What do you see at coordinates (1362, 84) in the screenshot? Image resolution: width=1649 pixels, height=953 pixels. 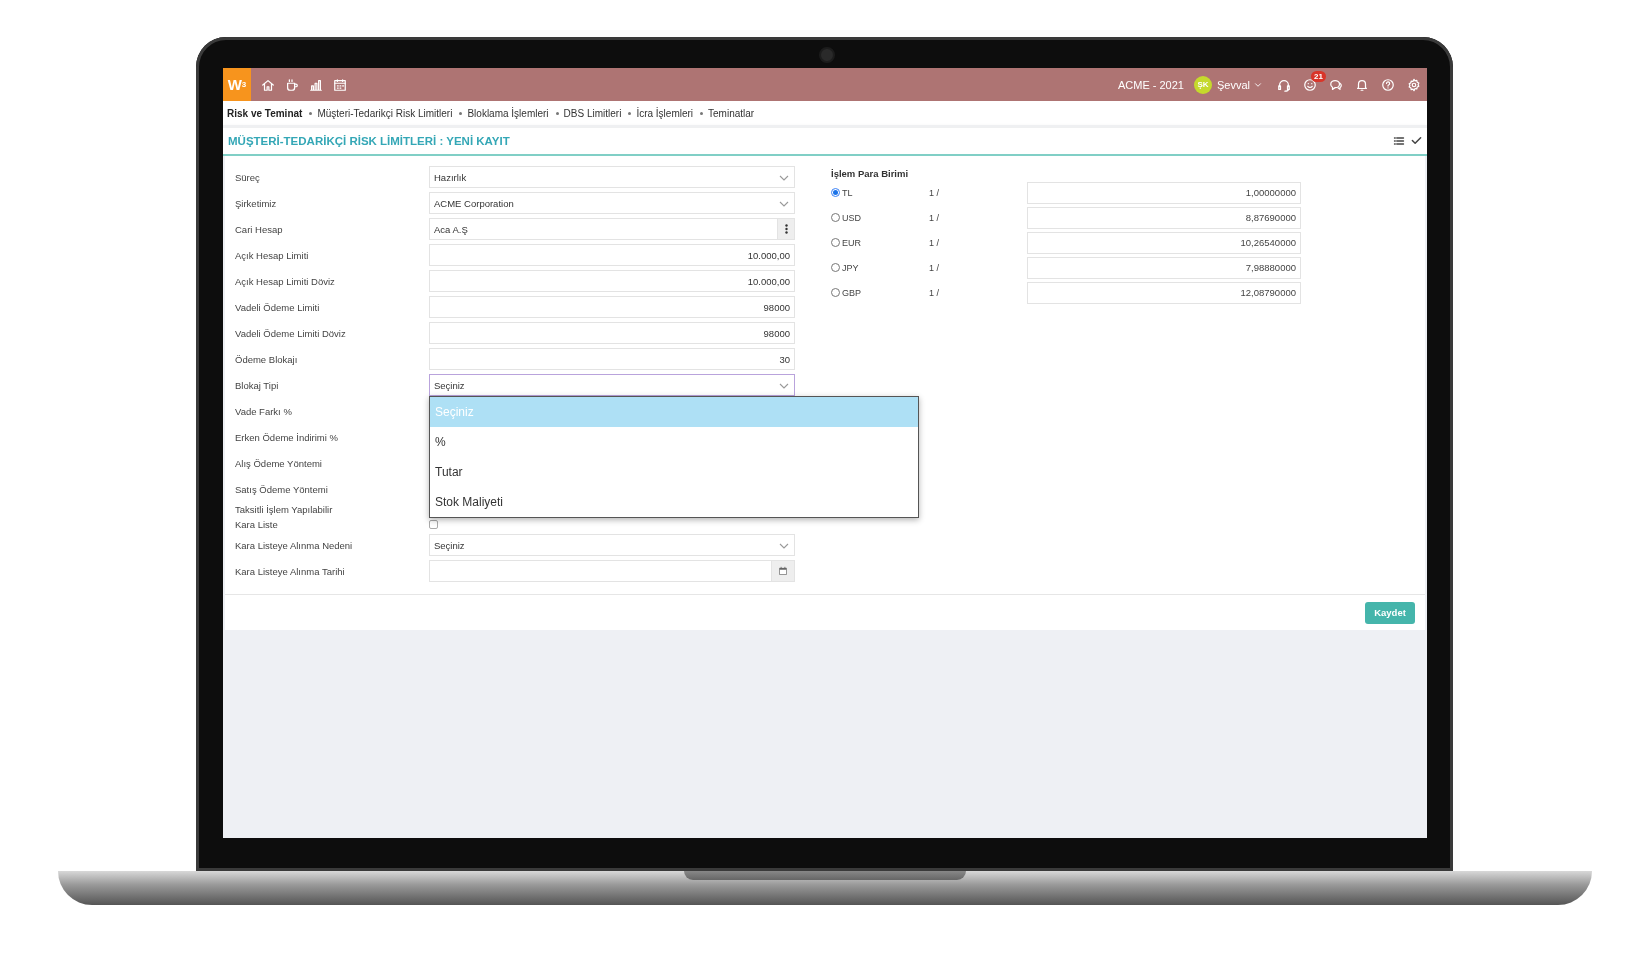 I see `bell-icon` at bounding box center [1362, 84].